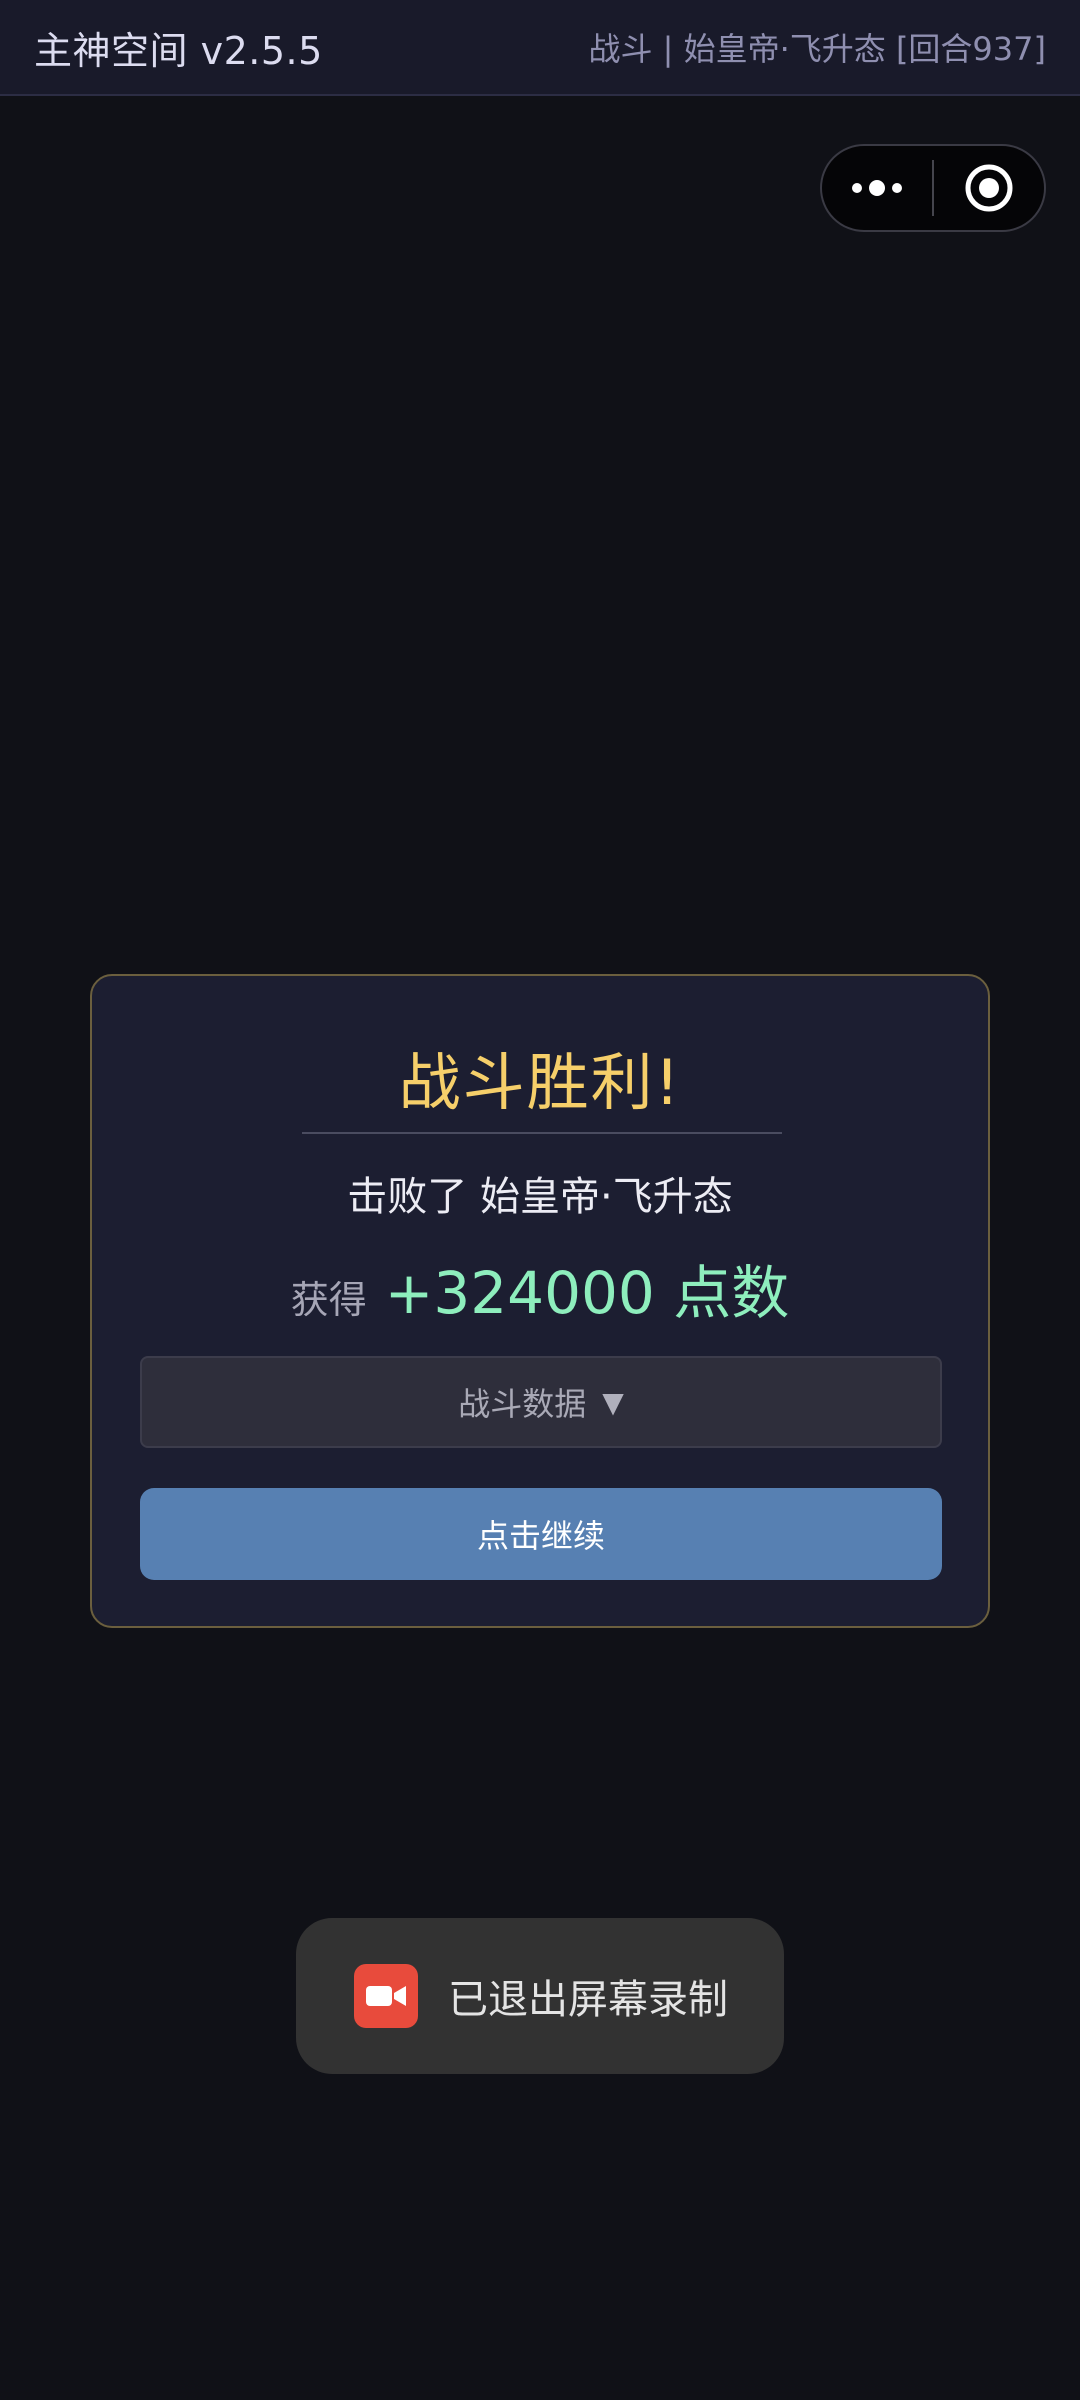 Image resolution: width=1080 pixels, height=2400 pixels. I want to click on reward-row: 获得 +324000 点数, so click(540, 1288).